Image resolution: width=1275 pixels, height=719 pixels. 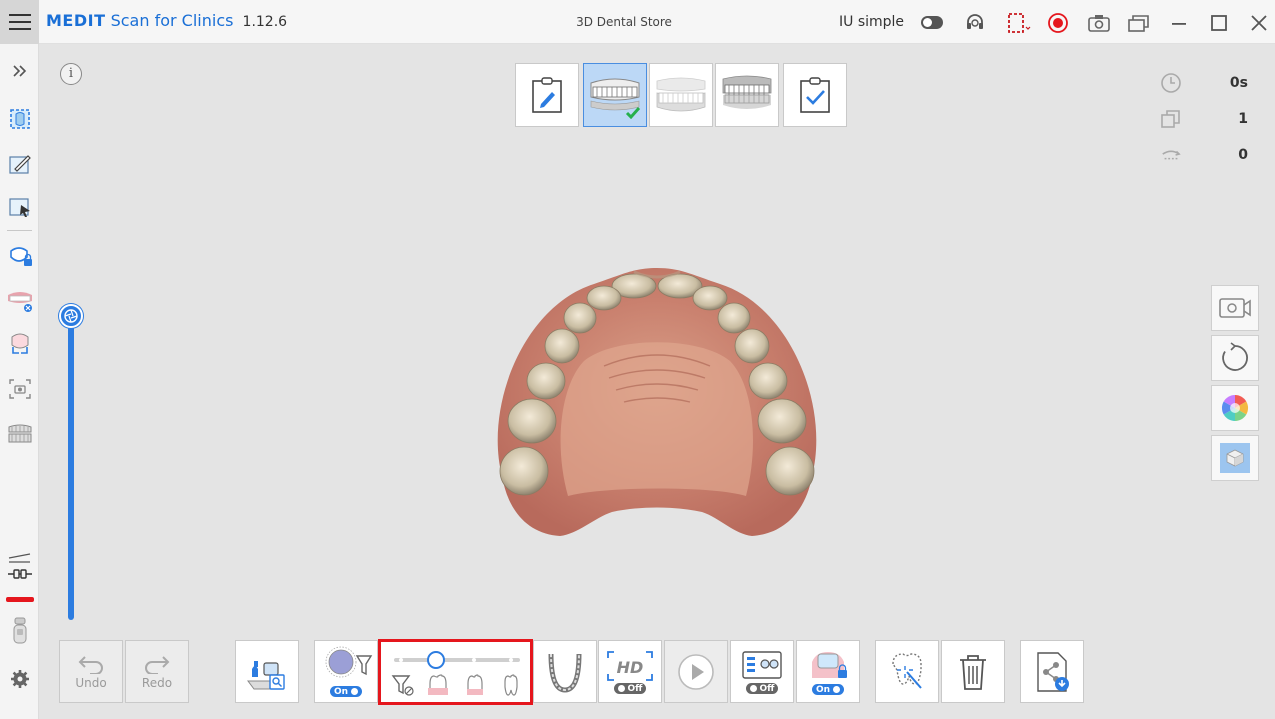 What do you see at coordinates (19, 566) in the screenshot?
I see `tip-calibration-icon` at bounding box center [19, 566].